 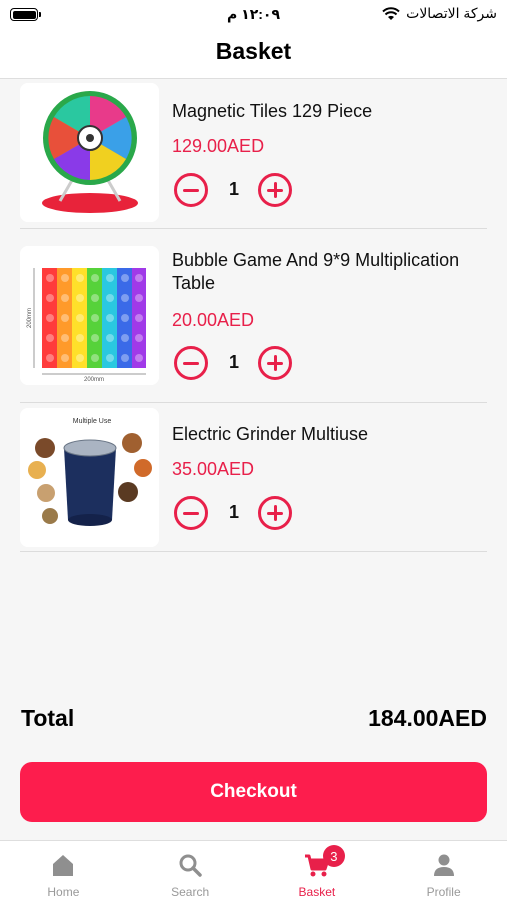 I want to click on status-bar: ١٢:٠٩ م شركة الاتصالات, so click(x=253, y=15).